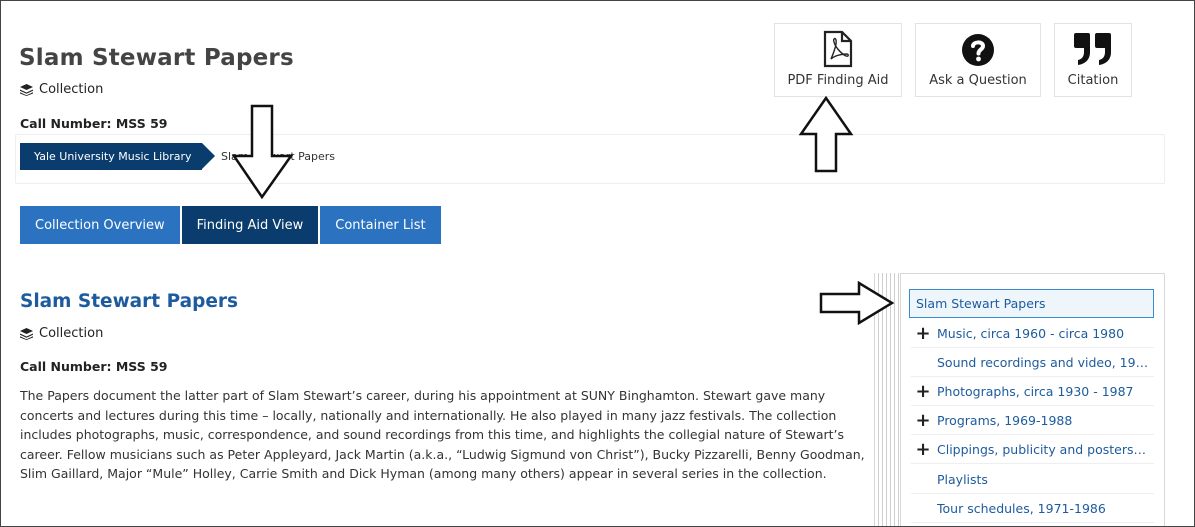  What do you see at coordinates (251, 225) in the screenshot?
I see `tab-finding-aid-view: Finding Aid View` at bounding box center [251, 225].